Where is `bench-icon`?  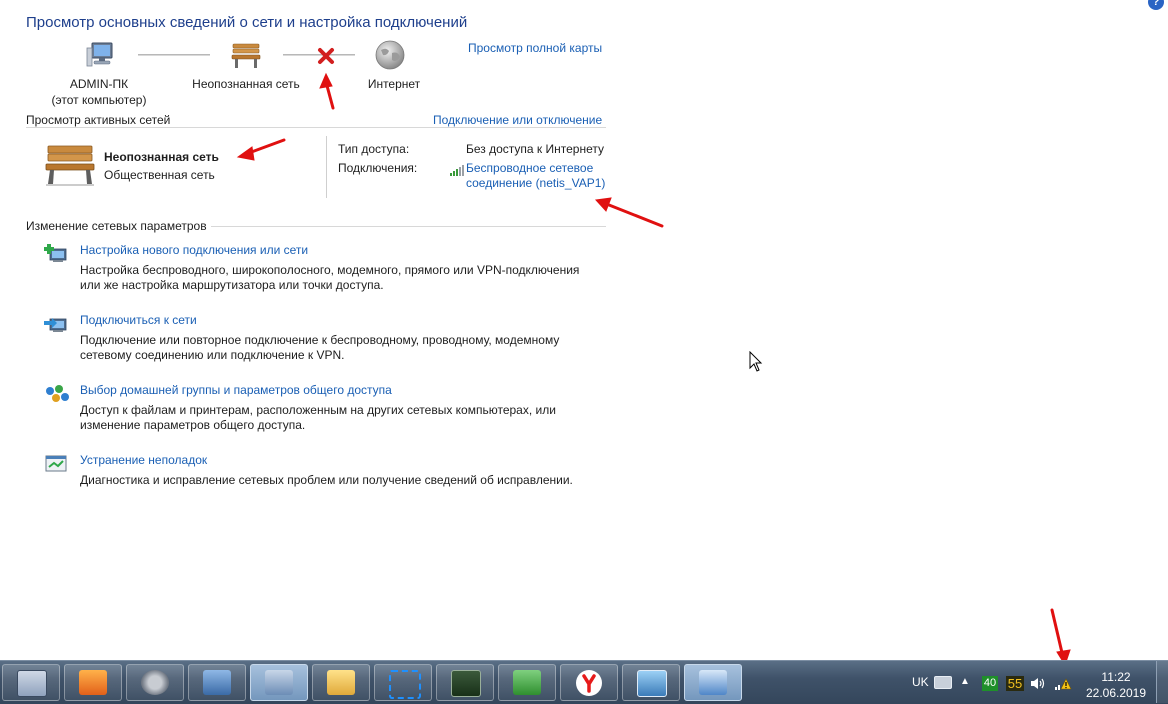
bench-icon is located at coordinates (246, 55).